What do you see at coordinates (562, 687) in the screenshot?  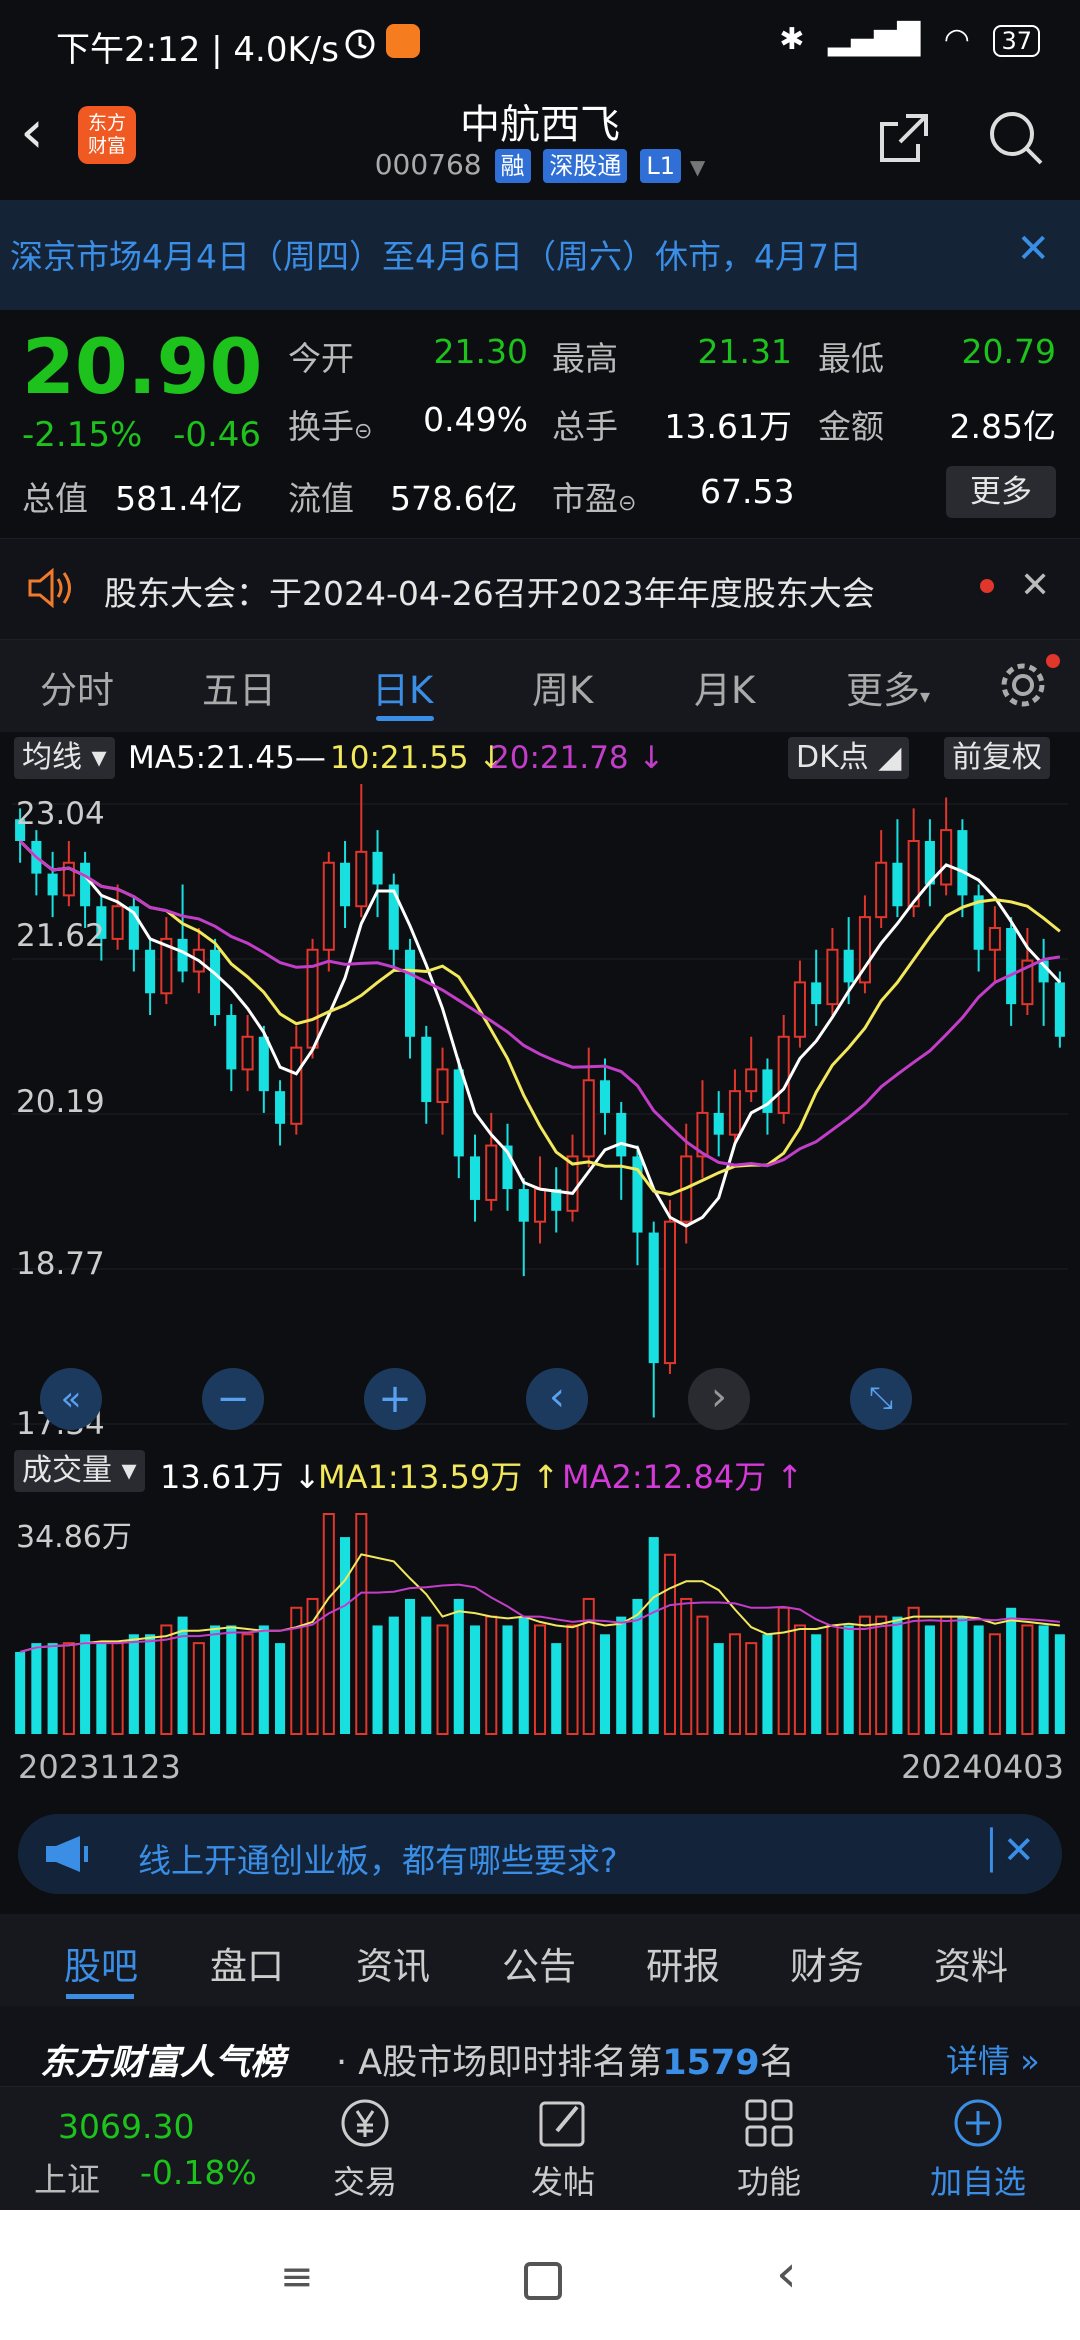 I see `tab-weekly-k: 周K` at bounding box center [562, 687].